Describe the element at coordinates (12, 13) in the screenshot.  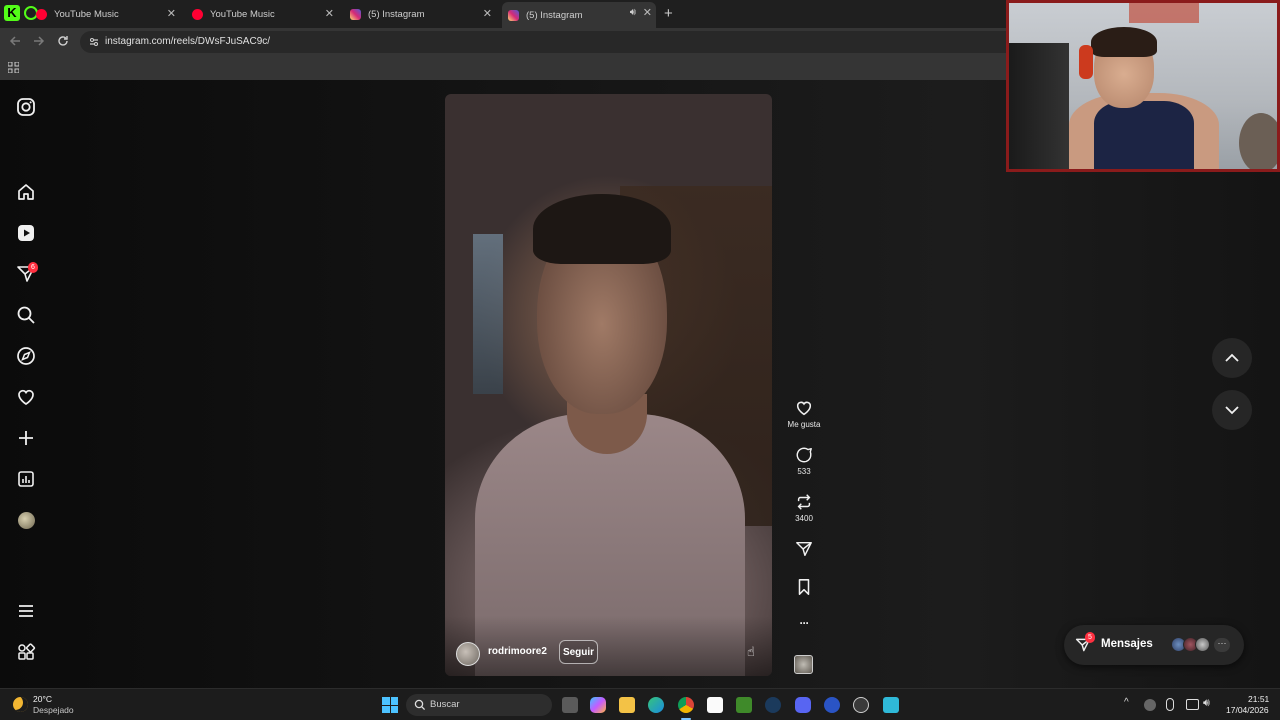
I see `kick-extension-icon: K` at that location.